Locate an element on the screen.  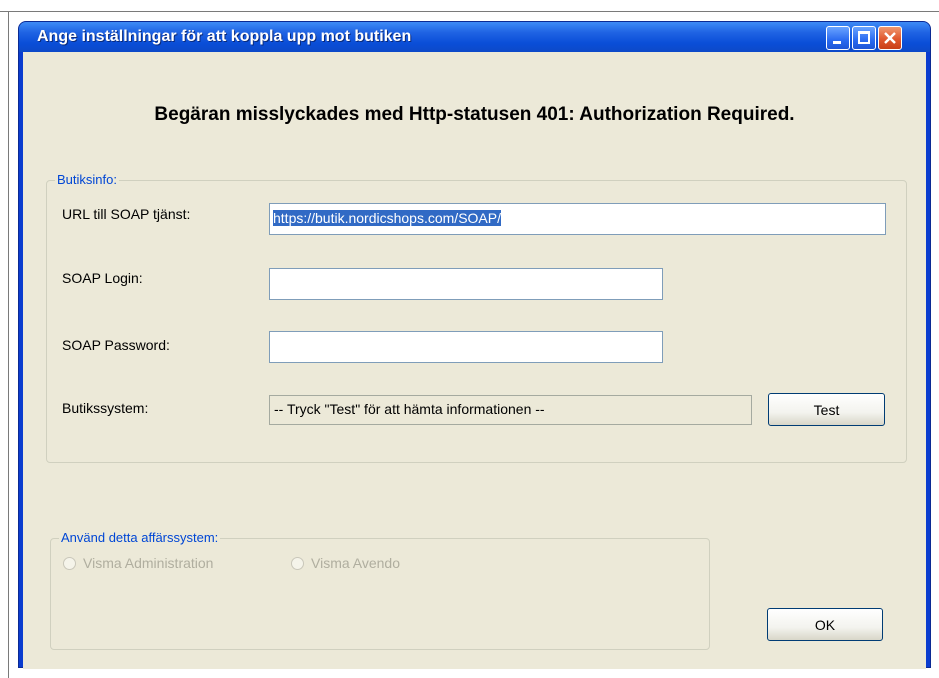
radio-visma-administration: Visma Administration is located at coordinates (138, 563).